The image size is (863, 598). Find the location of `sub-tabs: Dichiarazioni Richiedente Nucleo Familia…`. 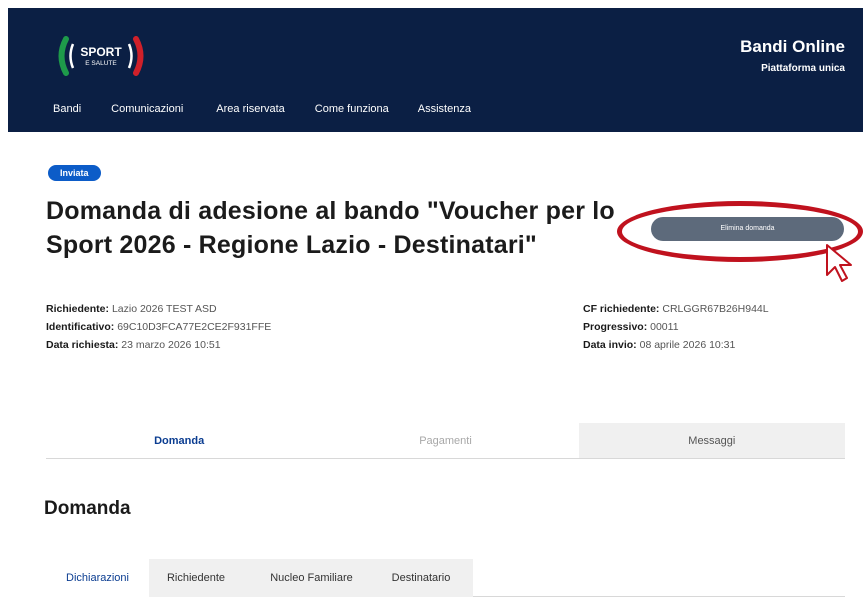

sub-tabs: Dichiarazioni Richiedente Nucleo Familia… is located at coordinates (445, 578).